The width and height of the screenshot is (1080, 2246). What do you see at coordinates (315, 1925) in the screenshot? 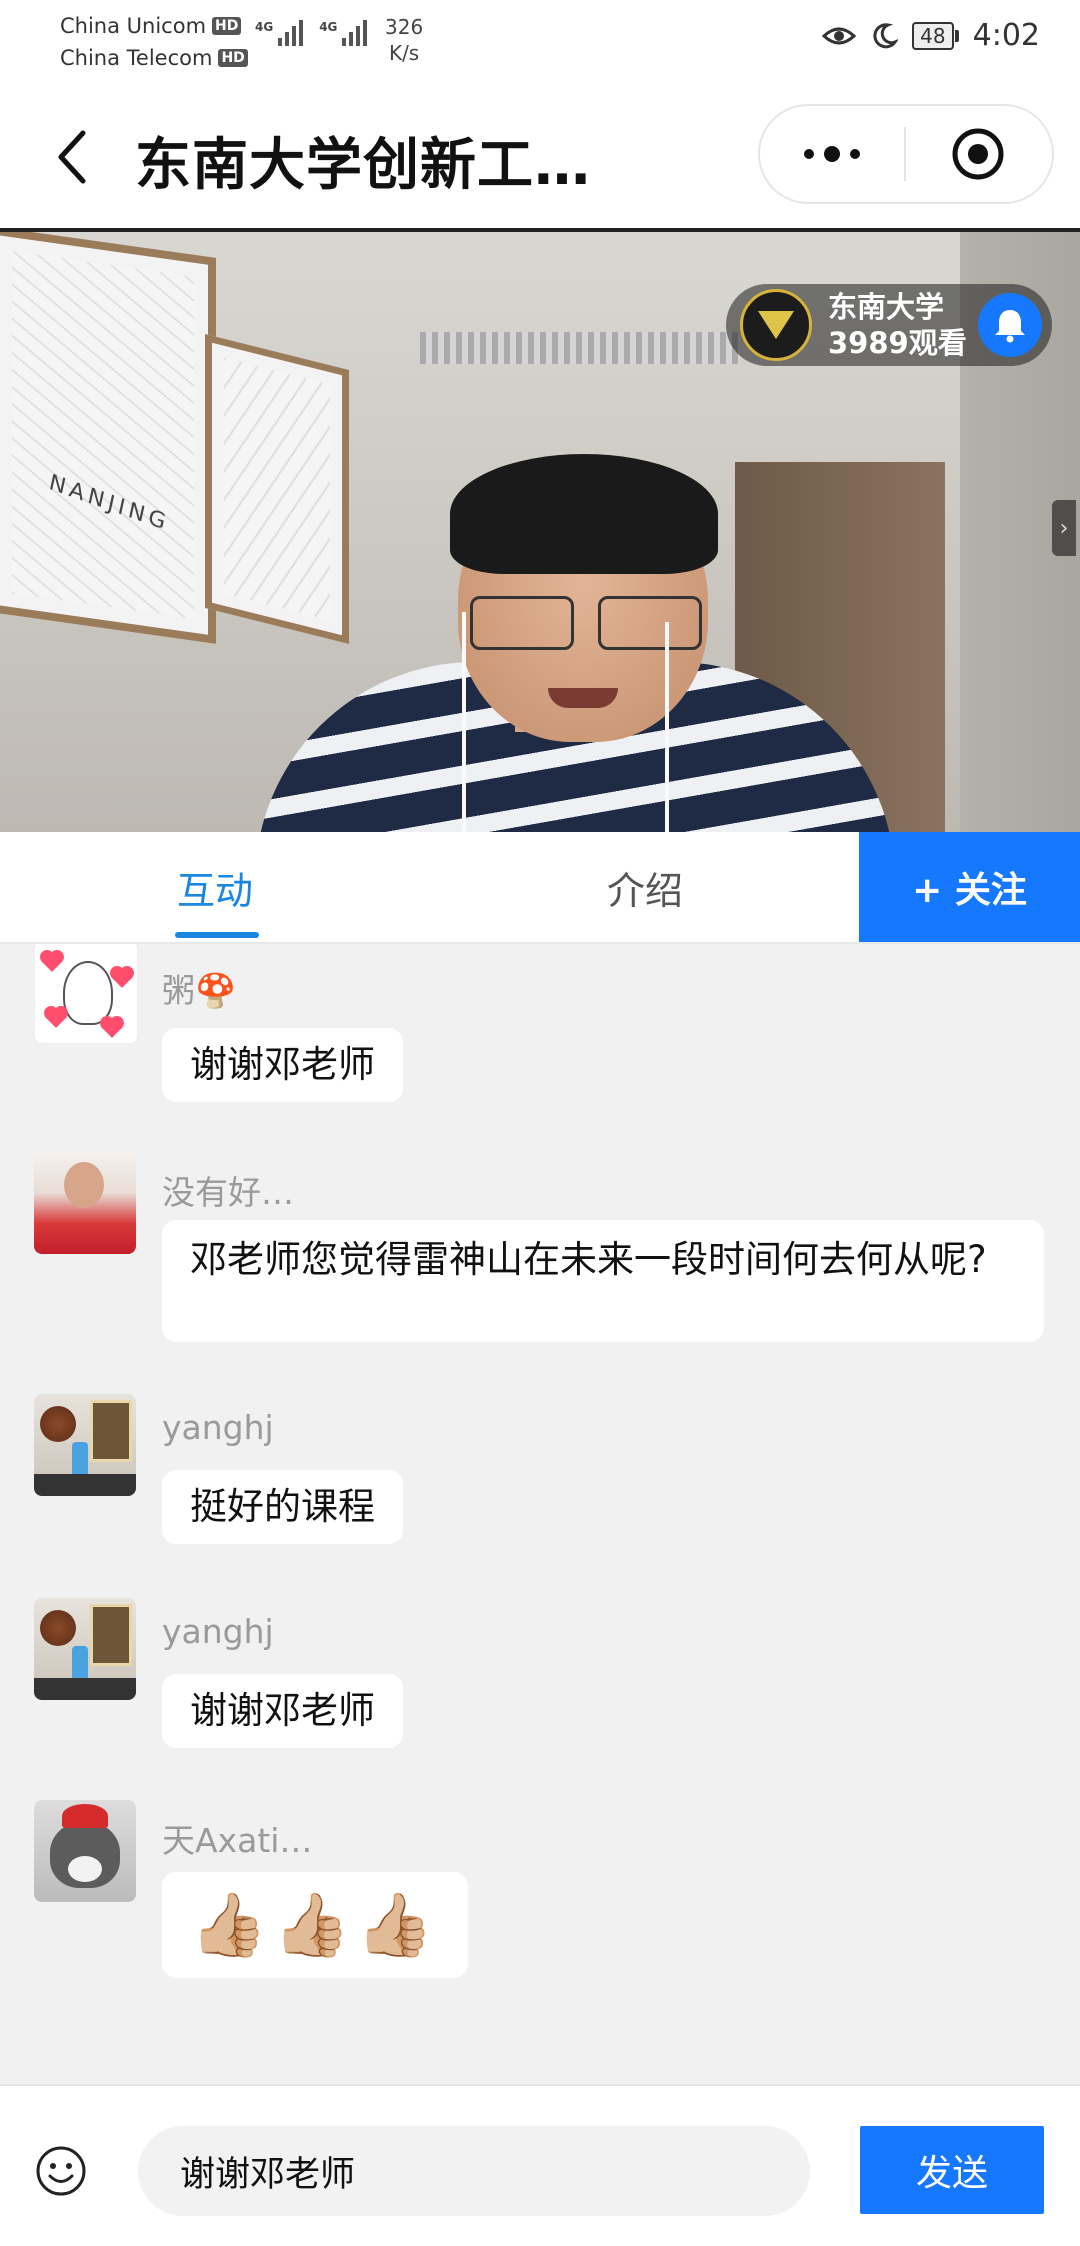
I see `message-bubble: 👍🏼👍🏼👍🏼` at bounding box center [315, 1925].